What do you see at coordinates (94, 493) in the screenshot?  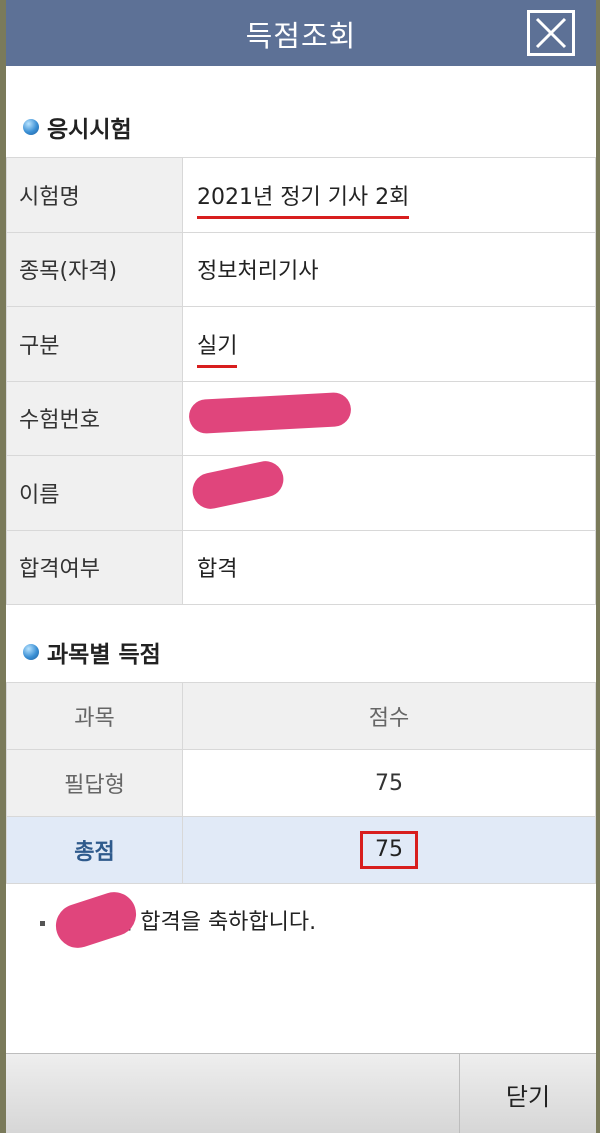 I see `name-label: 이름` at bounding box center [94, 493].